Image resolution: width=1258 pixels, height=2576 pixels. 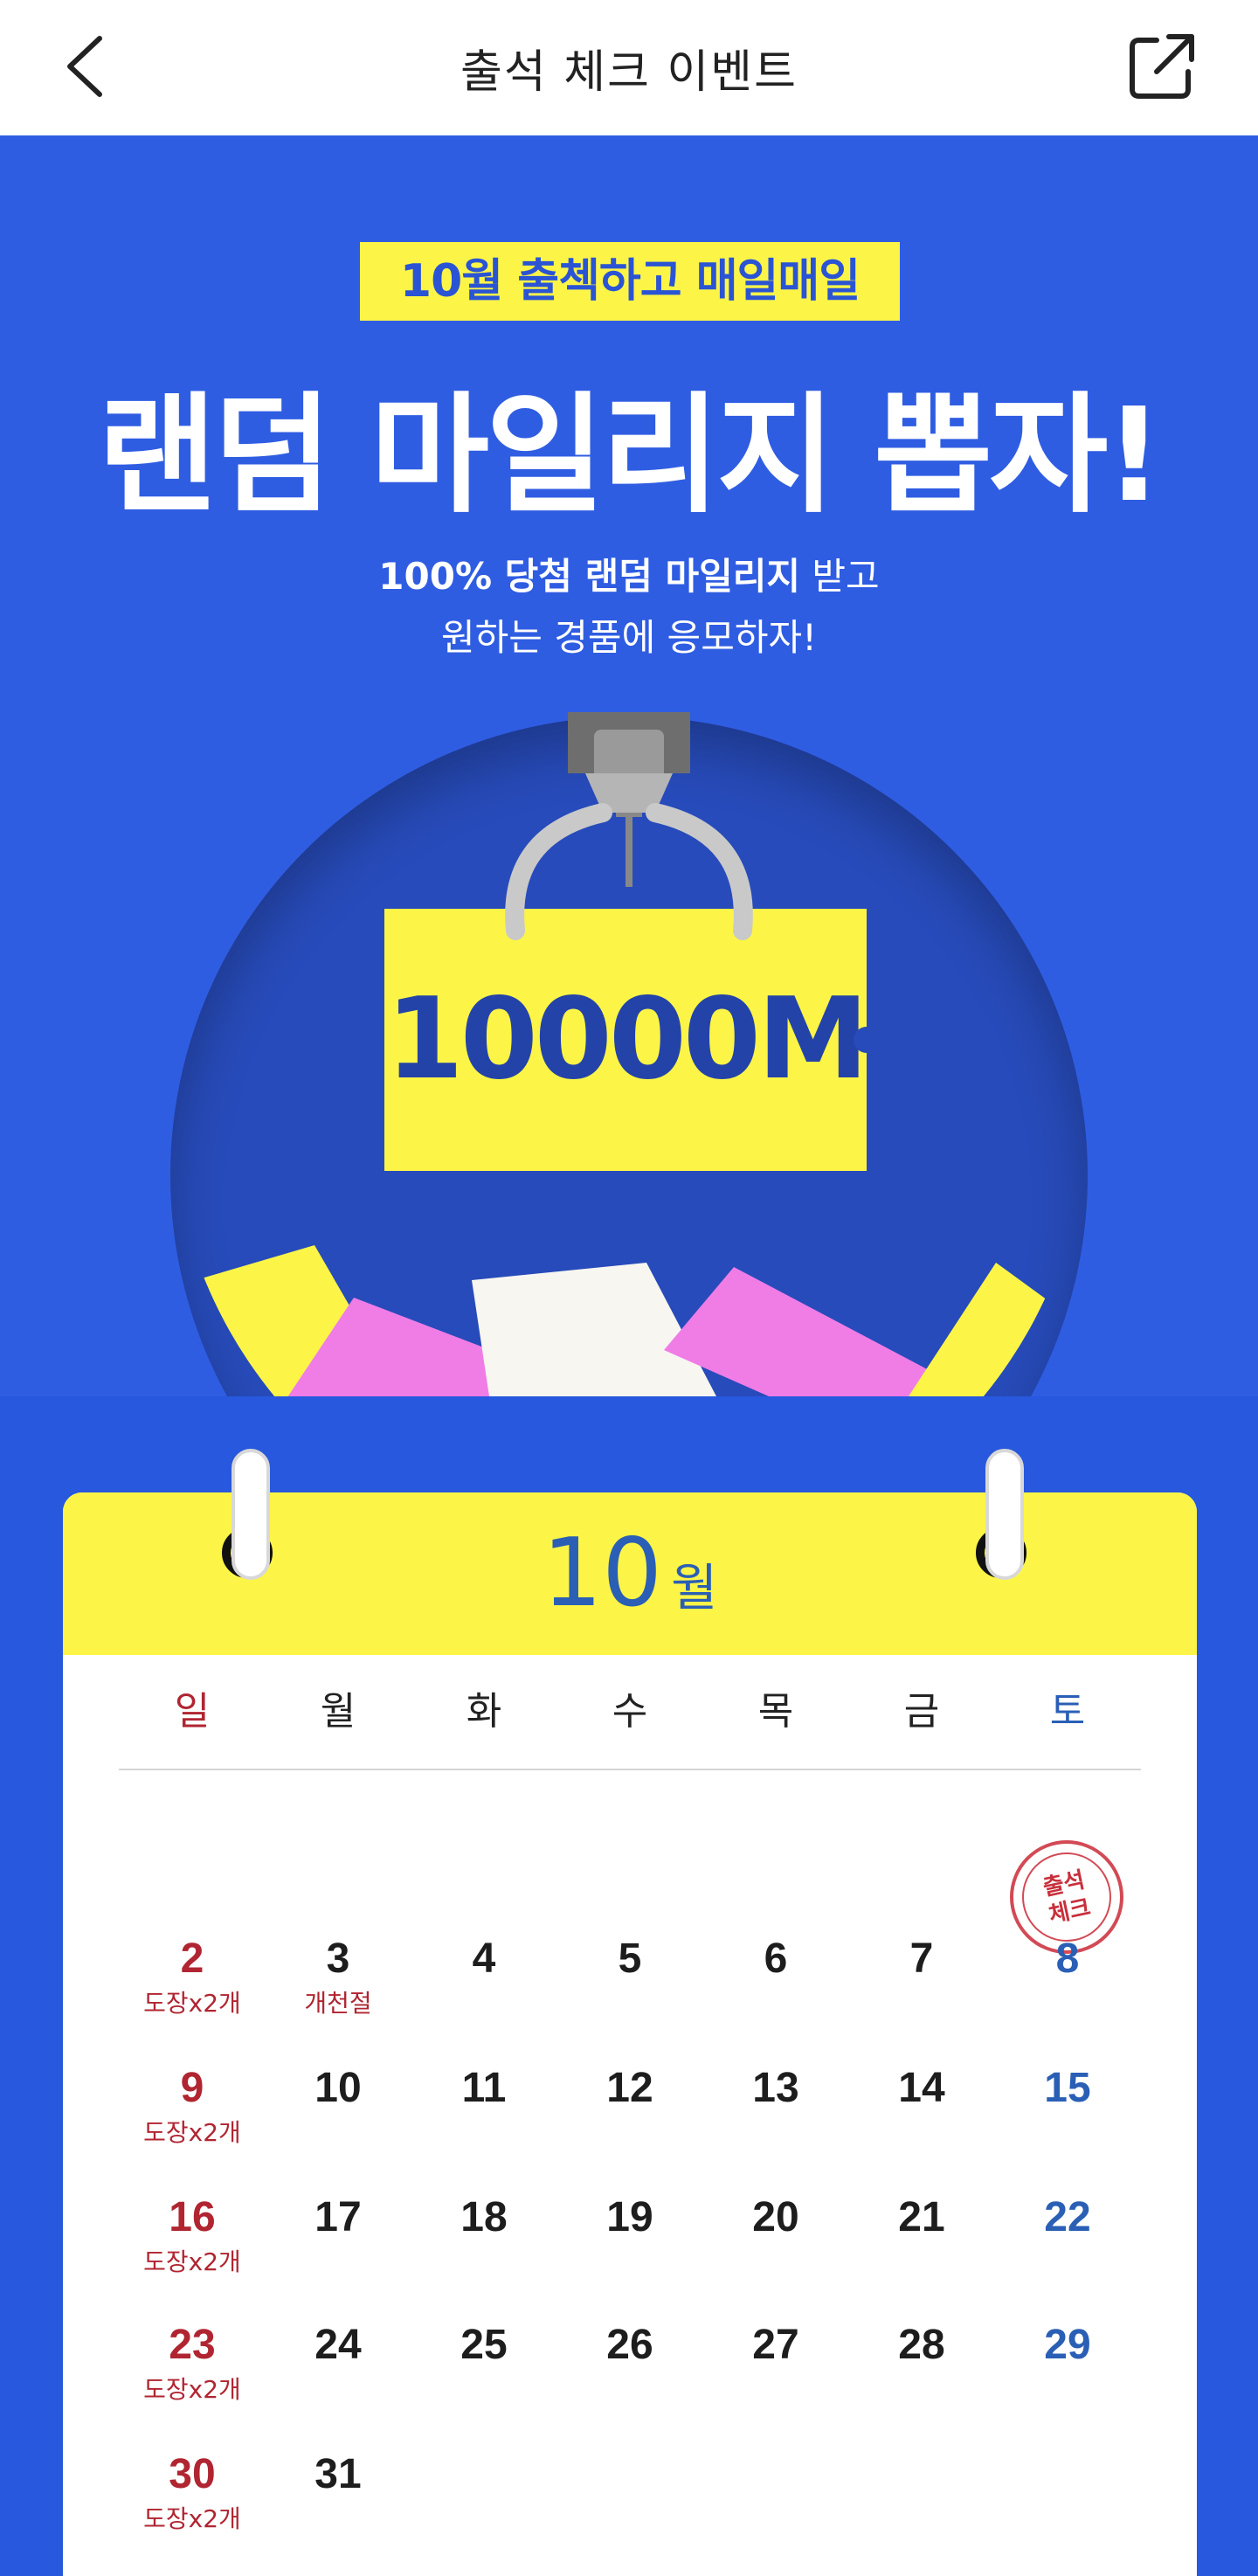 I want to click on calendar-day: 11, so click(x=484, y=2088).